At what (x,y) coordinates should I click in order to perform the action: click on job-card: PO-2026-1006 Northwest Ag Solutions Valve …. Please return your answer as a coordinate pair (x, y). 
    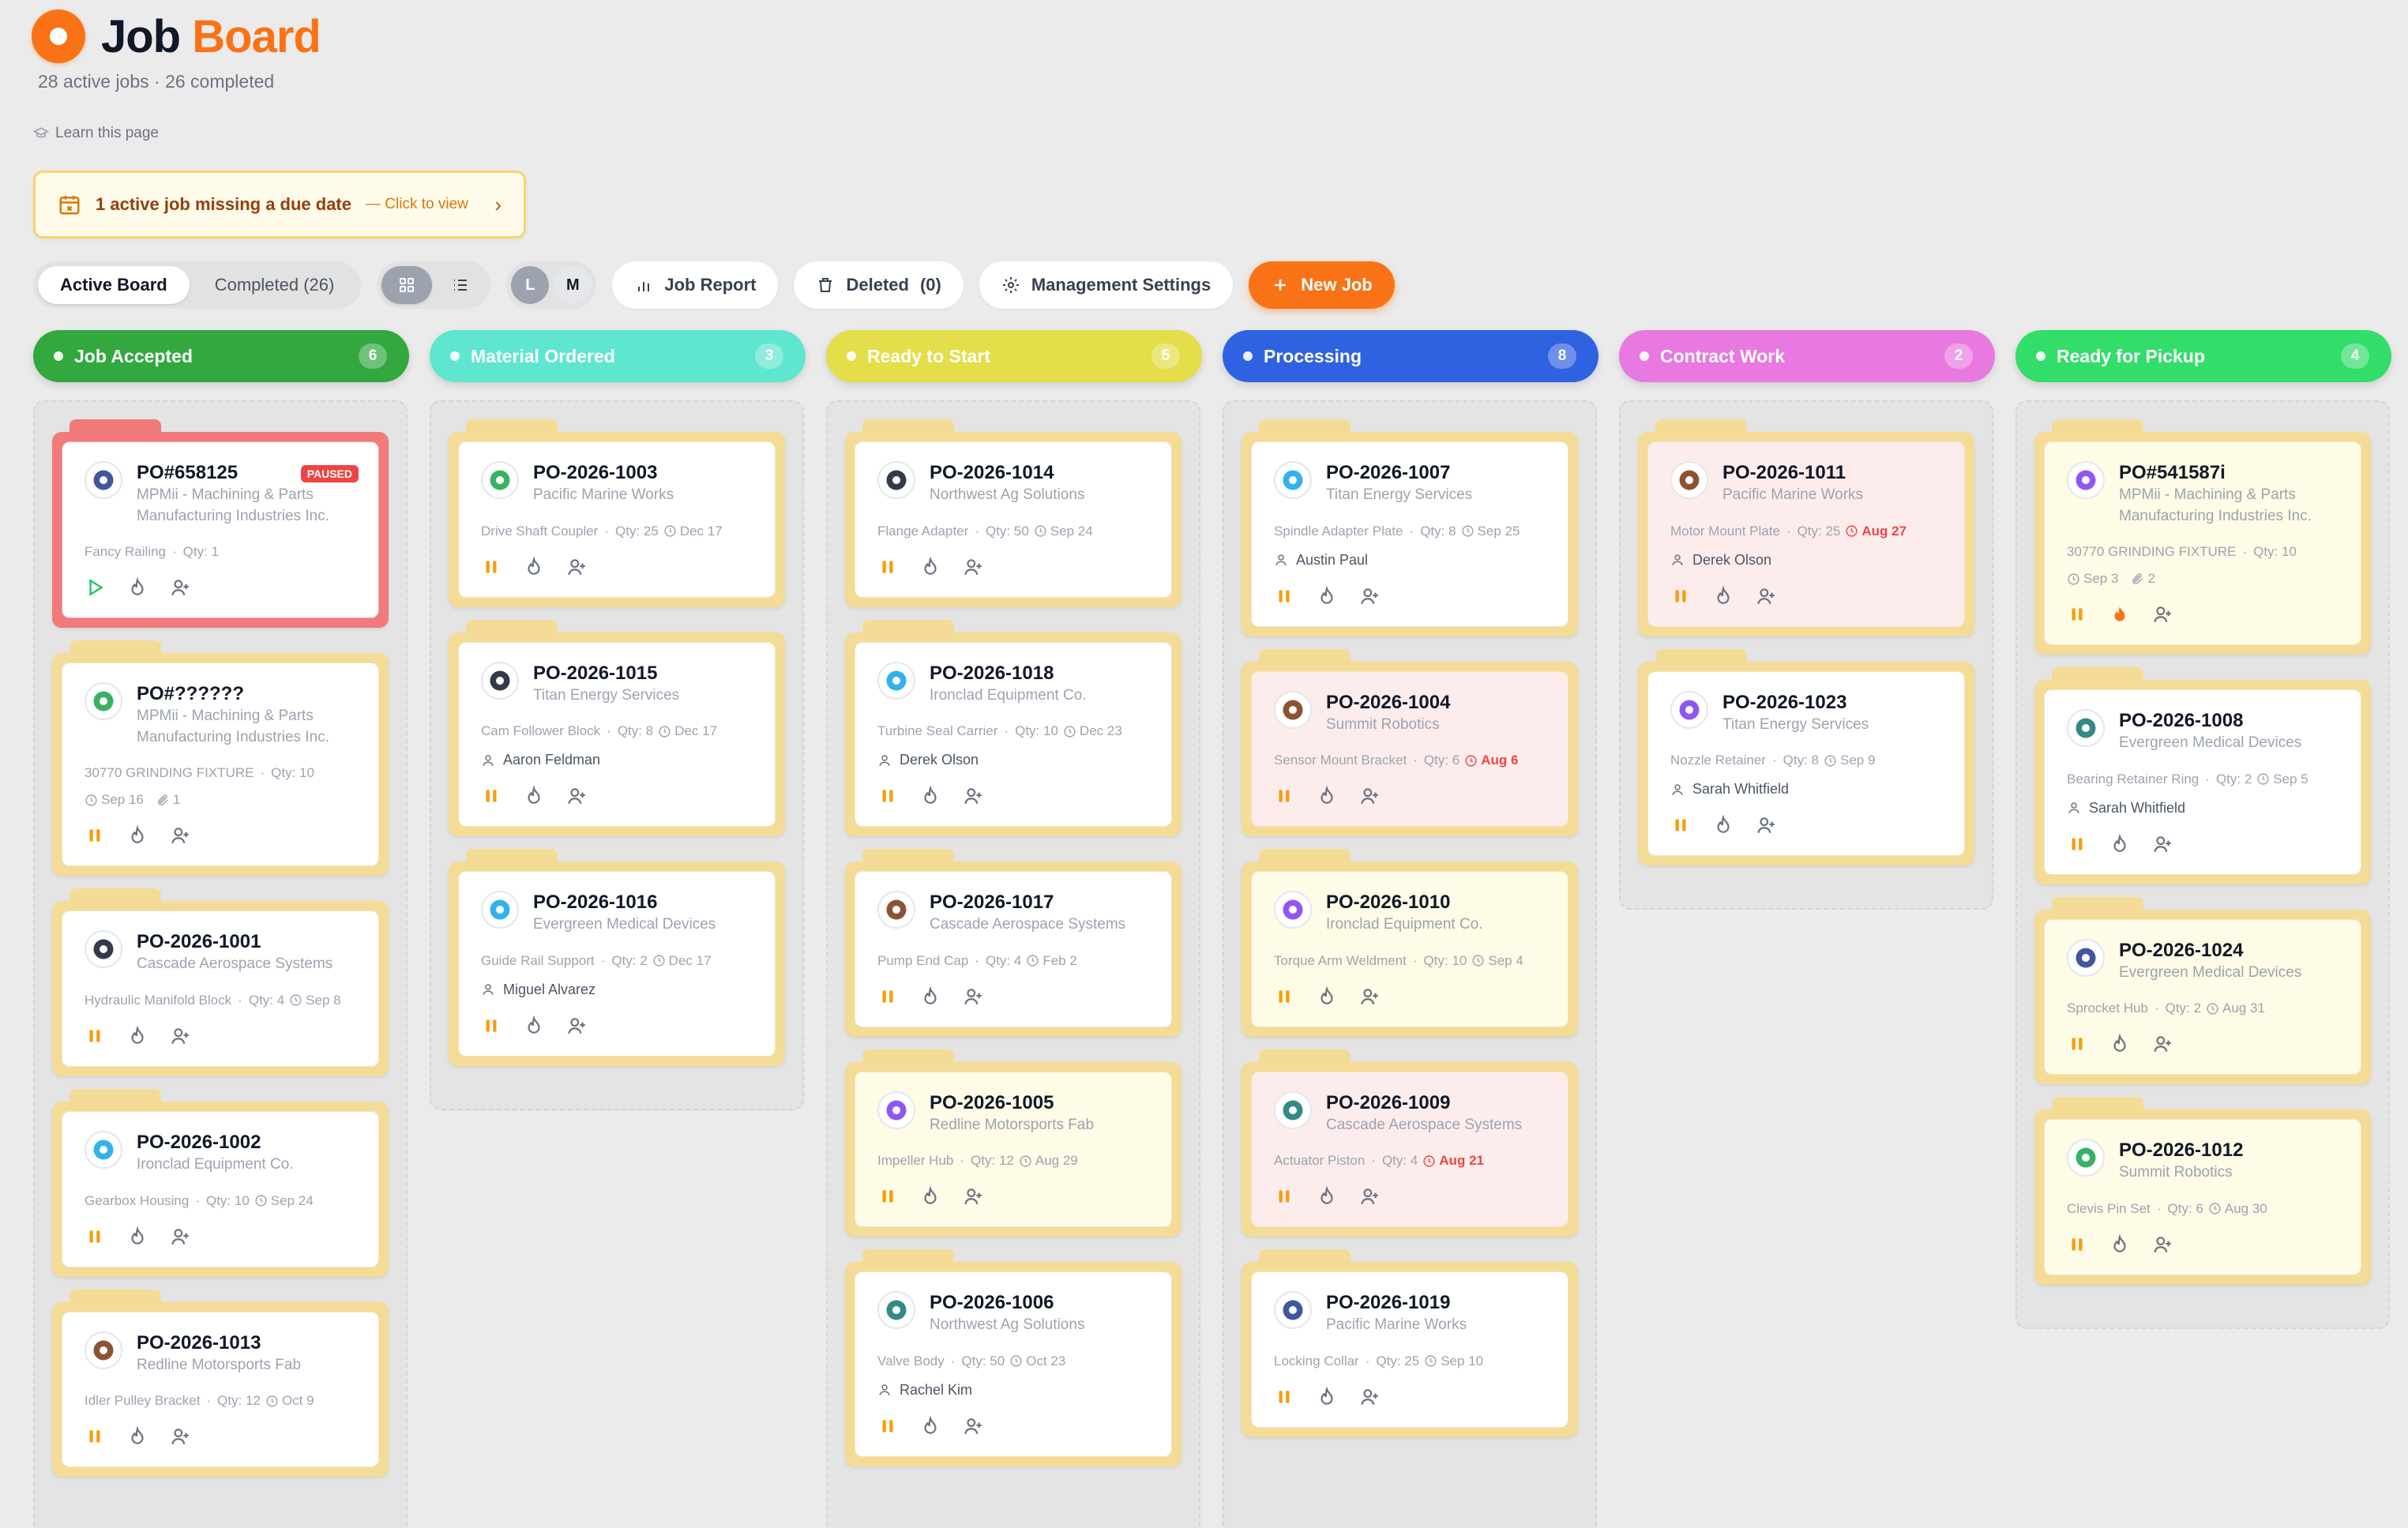
    Looking at the image, I should click on (1013, 1357).